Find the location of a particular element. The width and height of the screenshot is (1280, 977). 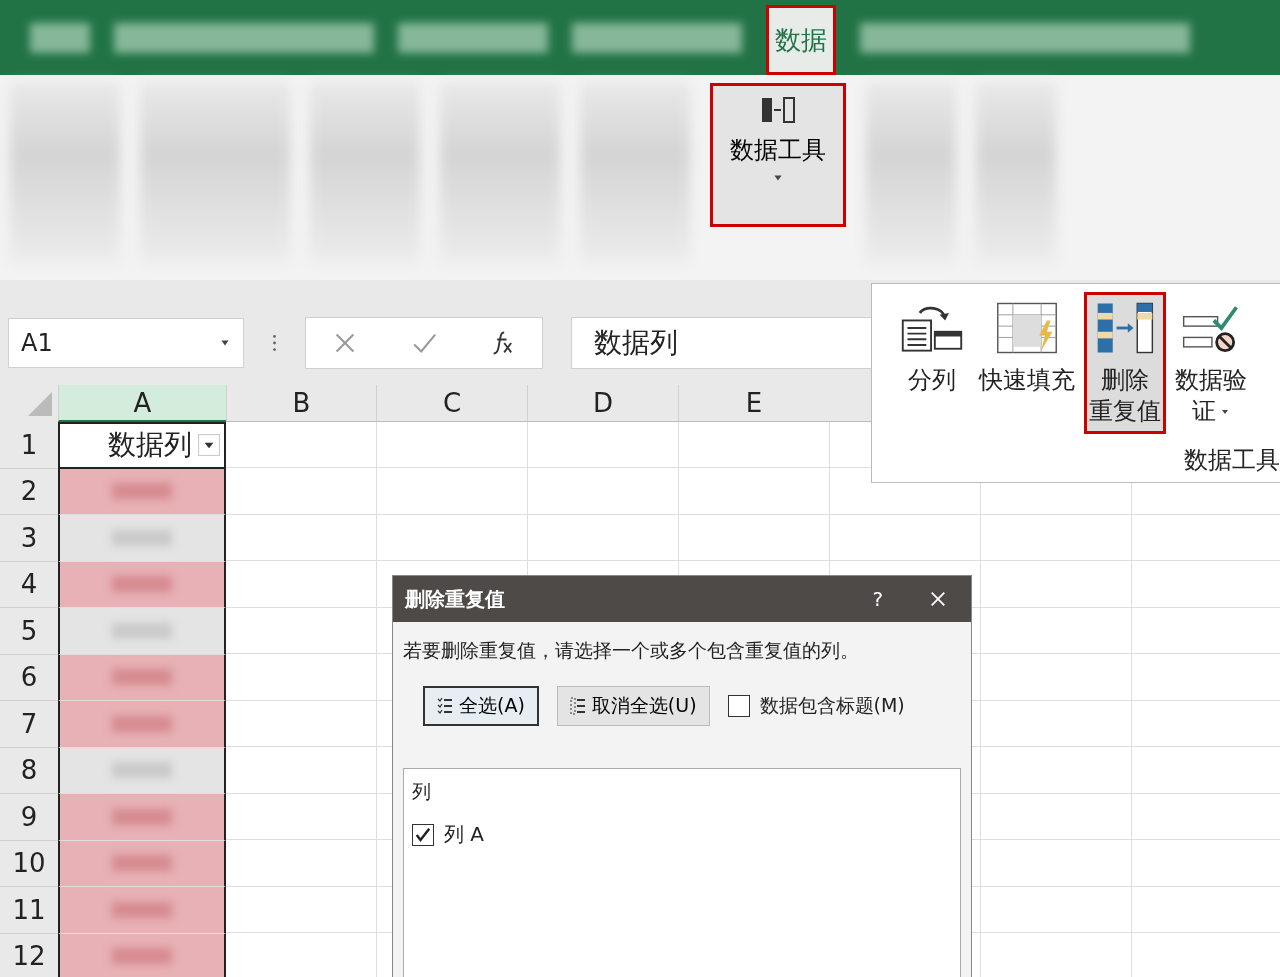

cell-text: 数据列 is located at coordinates (150, 445).